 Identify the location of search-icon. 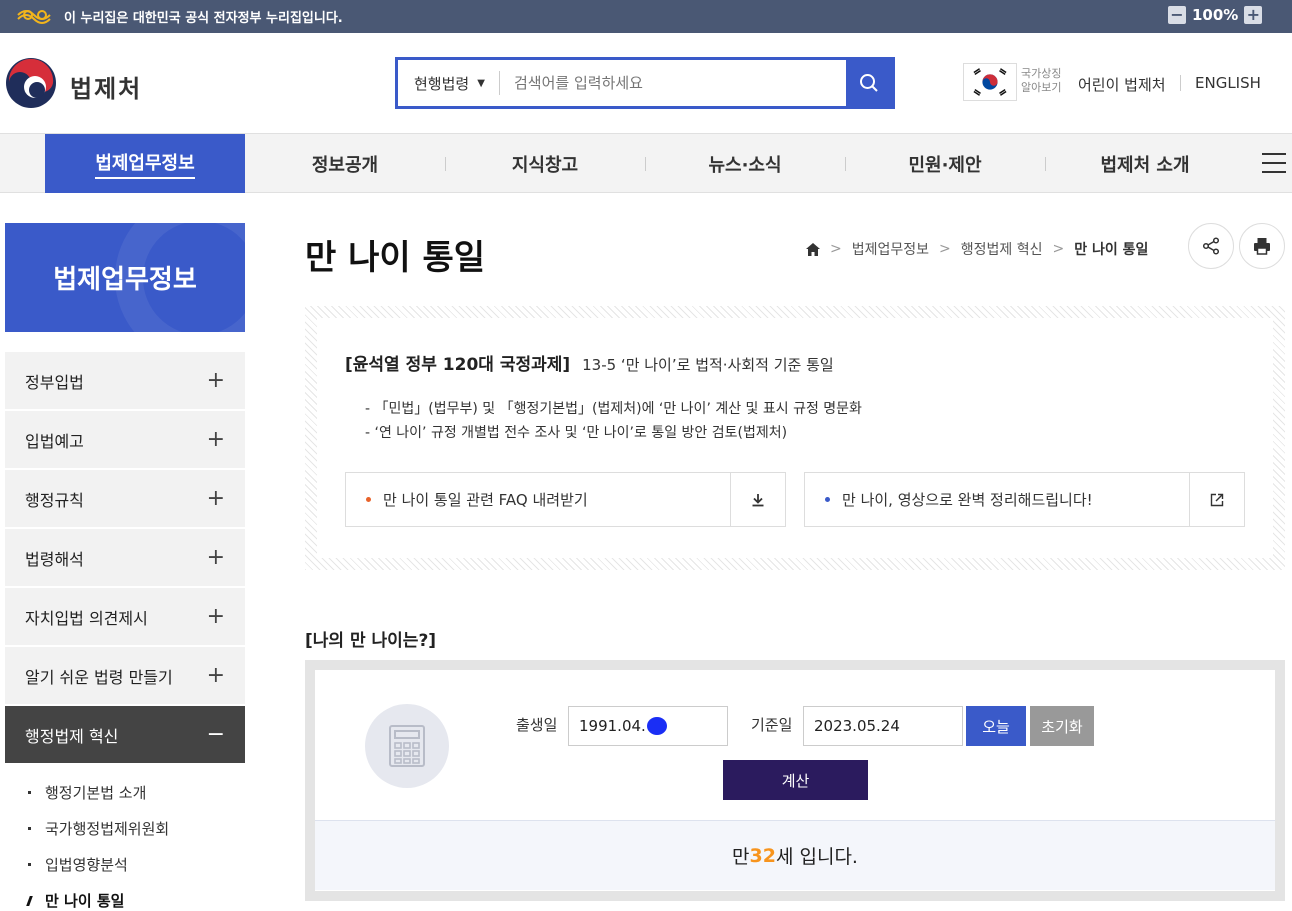
(869, 83).